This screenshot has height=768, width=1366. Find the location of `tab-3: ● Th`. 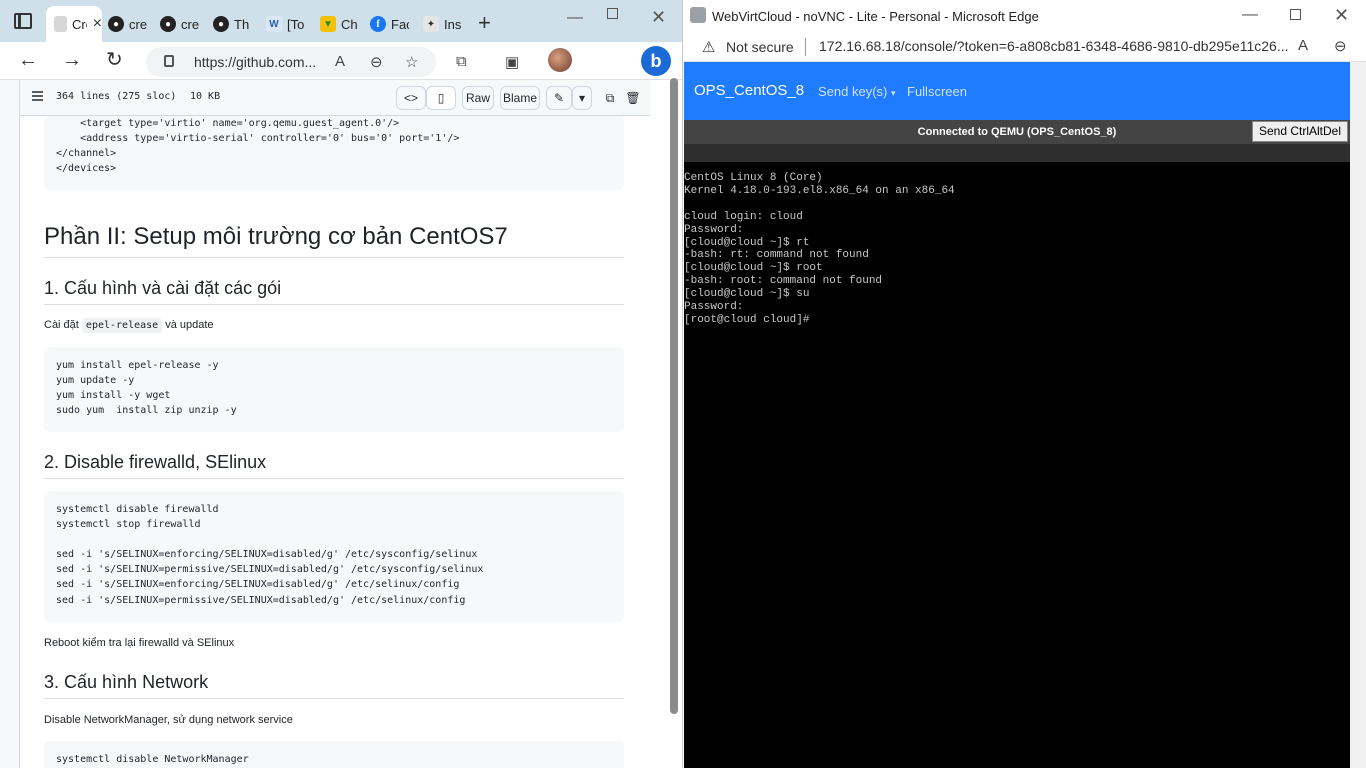

tab-3: ● Th is located at coordinates (233, 24).